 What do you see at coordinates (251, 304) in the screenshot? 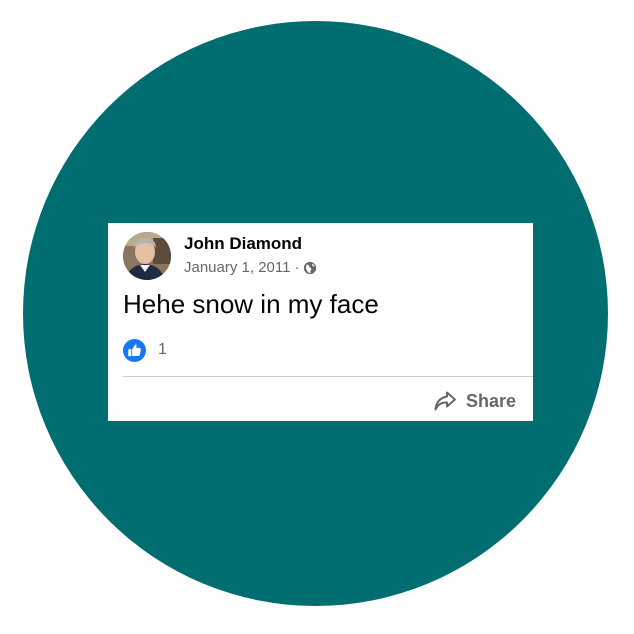
I see `post-text: Hehe snow in my face` at bounding box center [251, 304].